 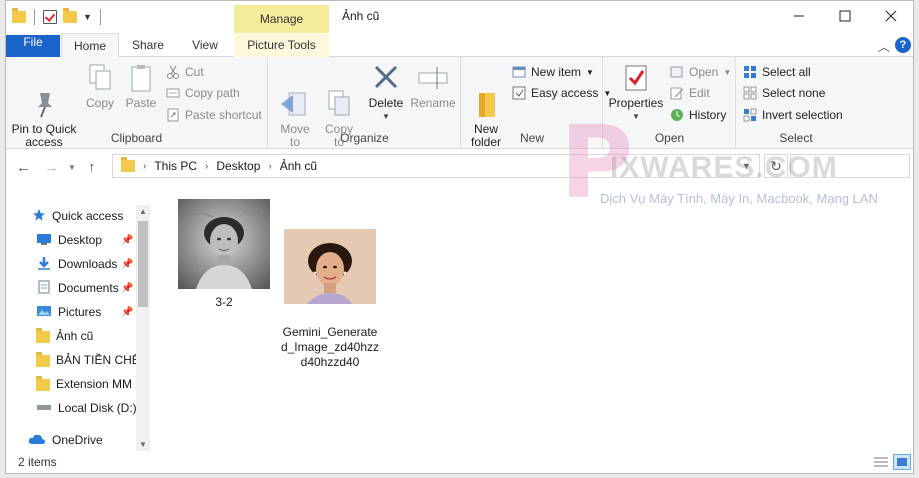 What do you see at coordinates (87, 17) in the screenshot?
I see `qat-dropdown-icon: ▼` at bounding box center [87, 17].